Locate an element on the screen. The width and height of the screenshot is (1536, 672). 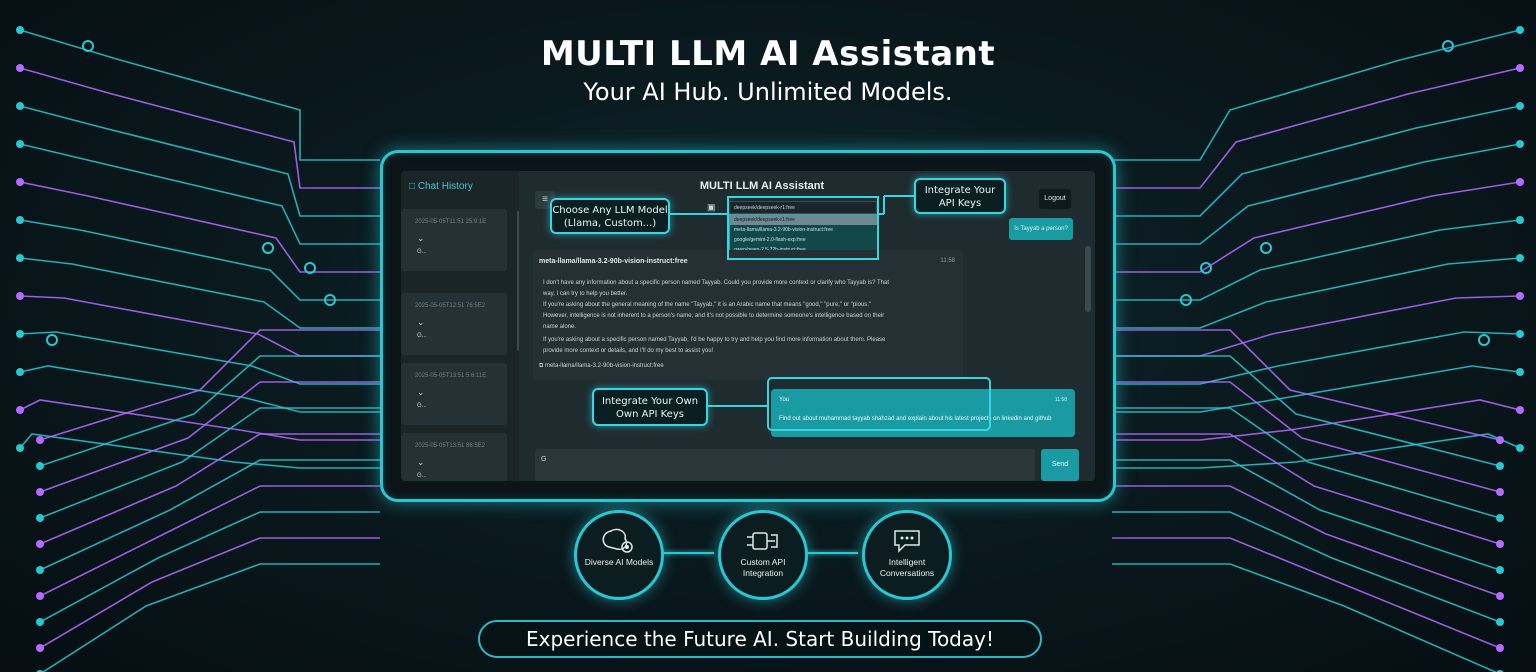
chat-history-header: □ Chat History is located at coordinates (441, 186).